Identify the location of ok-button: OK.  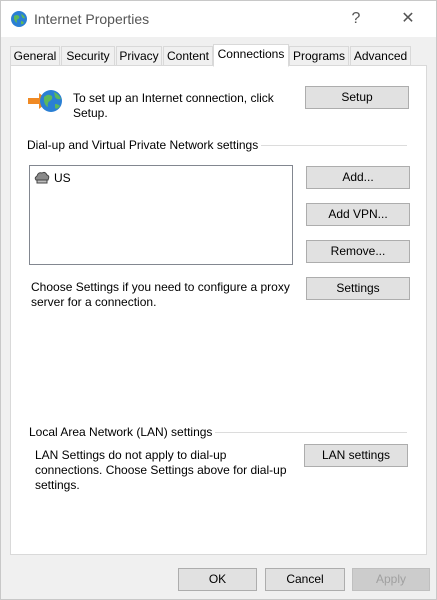
(217, 579).